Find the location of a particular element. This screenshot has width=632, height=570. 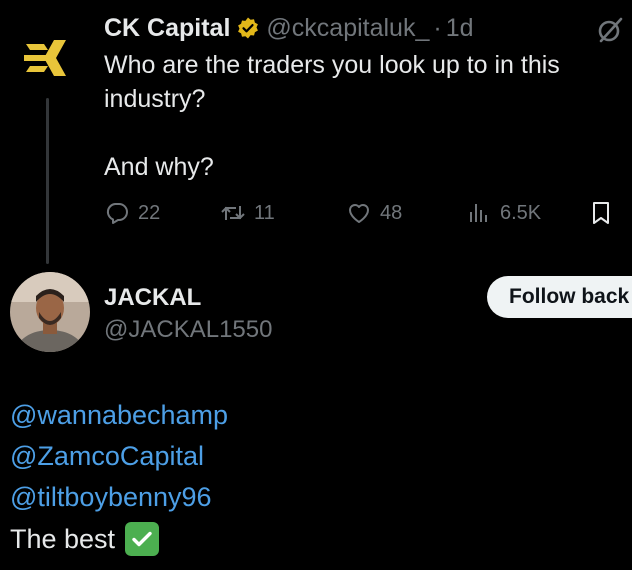

bookmark-icon is located at coordinates (601, 213).